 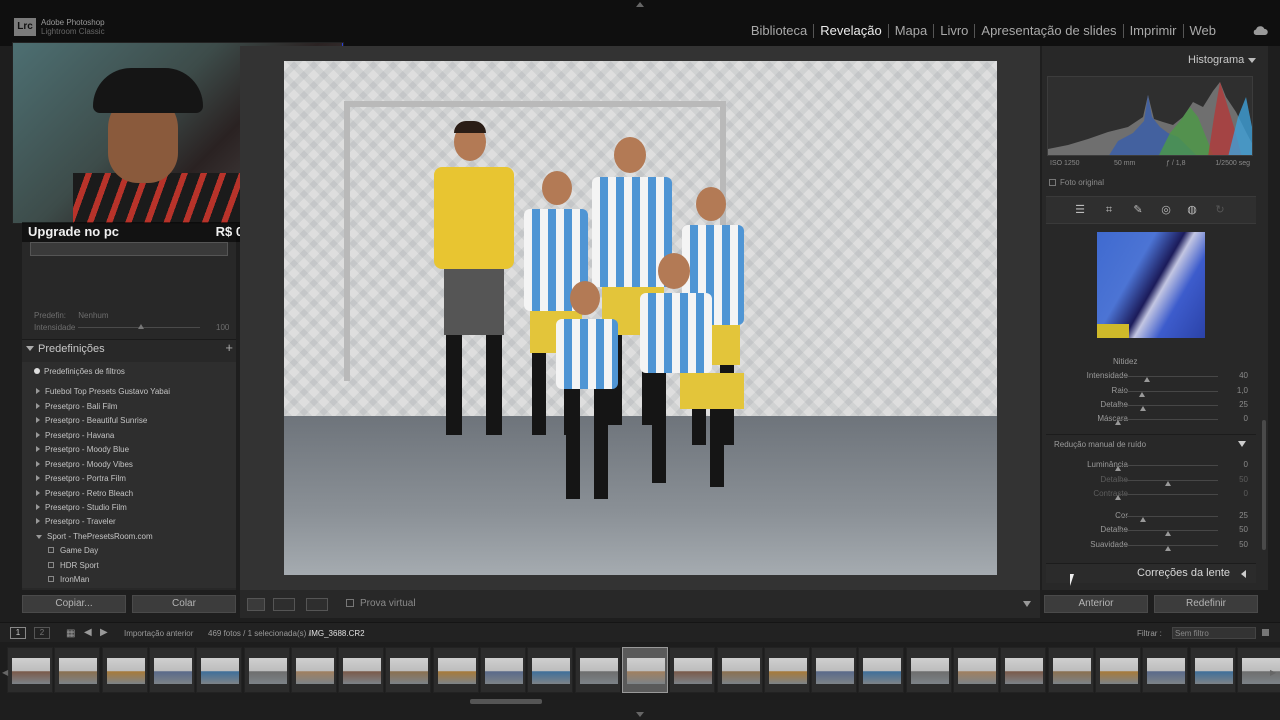 I want to click on histogram-title: Histograma, so click(x=1216, y=60).